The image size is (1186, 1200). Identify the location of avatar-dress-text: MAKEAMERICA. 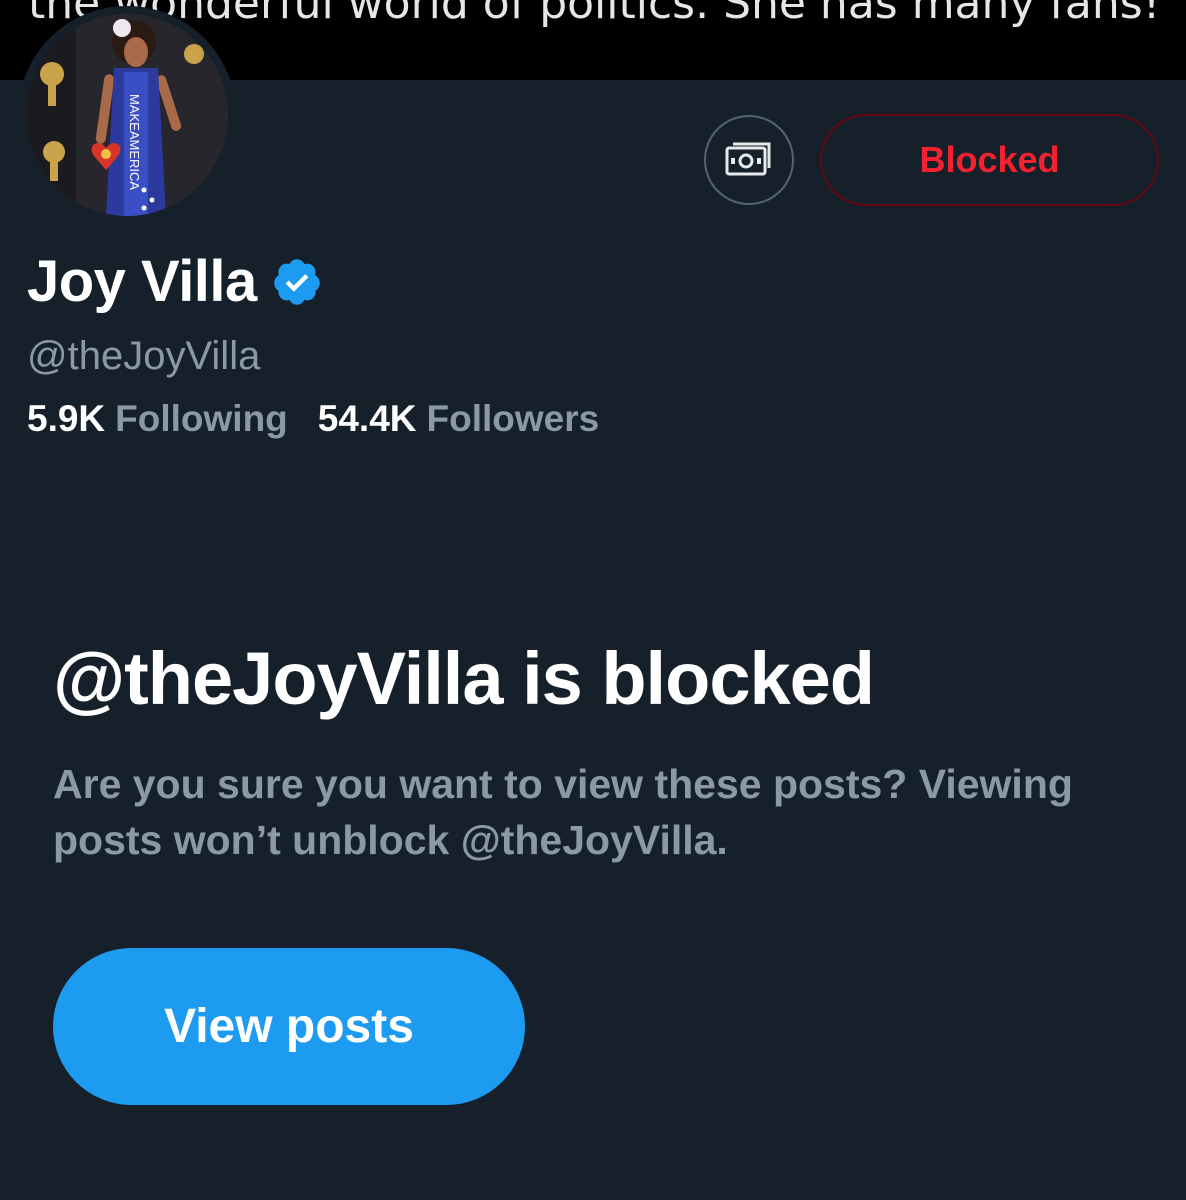
(134, 142).